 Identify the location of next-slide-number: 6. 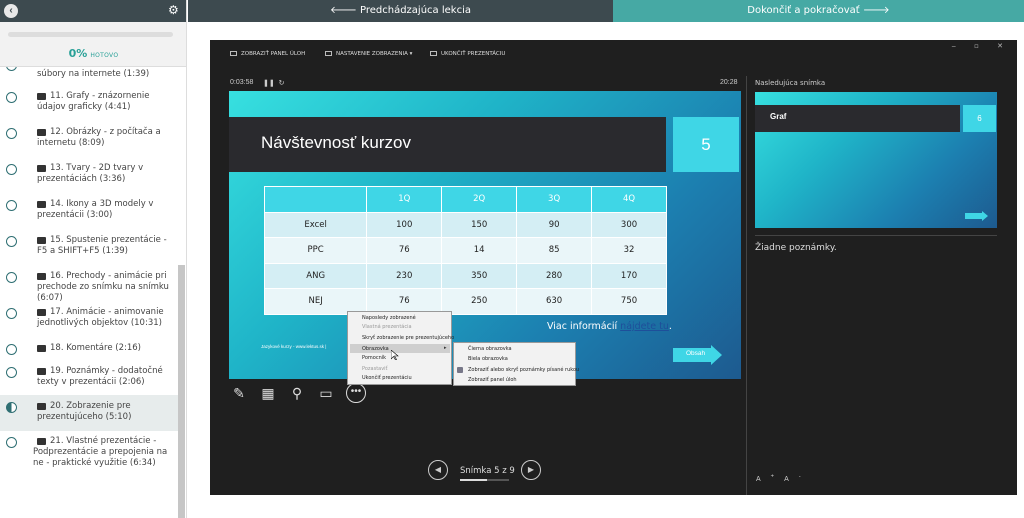
(979, 118).